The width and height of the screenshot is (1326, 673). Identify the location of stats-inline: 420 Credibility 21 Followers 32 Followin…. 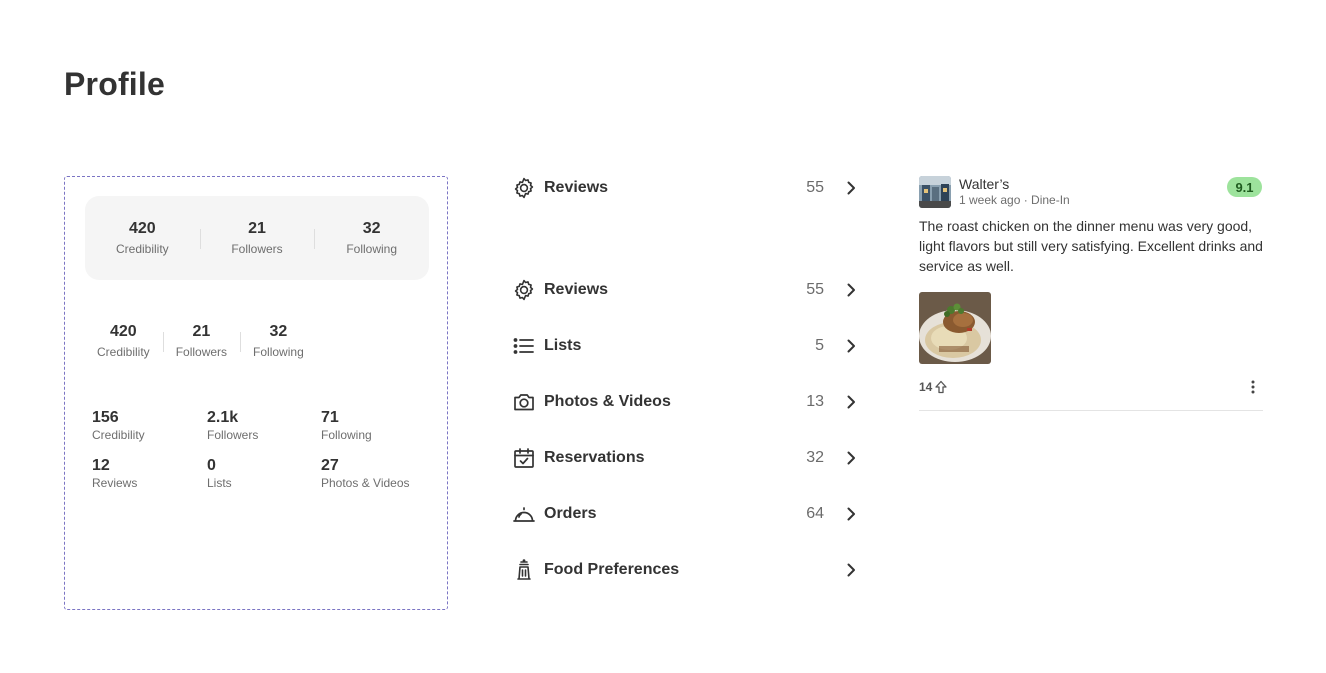
(204, 341).